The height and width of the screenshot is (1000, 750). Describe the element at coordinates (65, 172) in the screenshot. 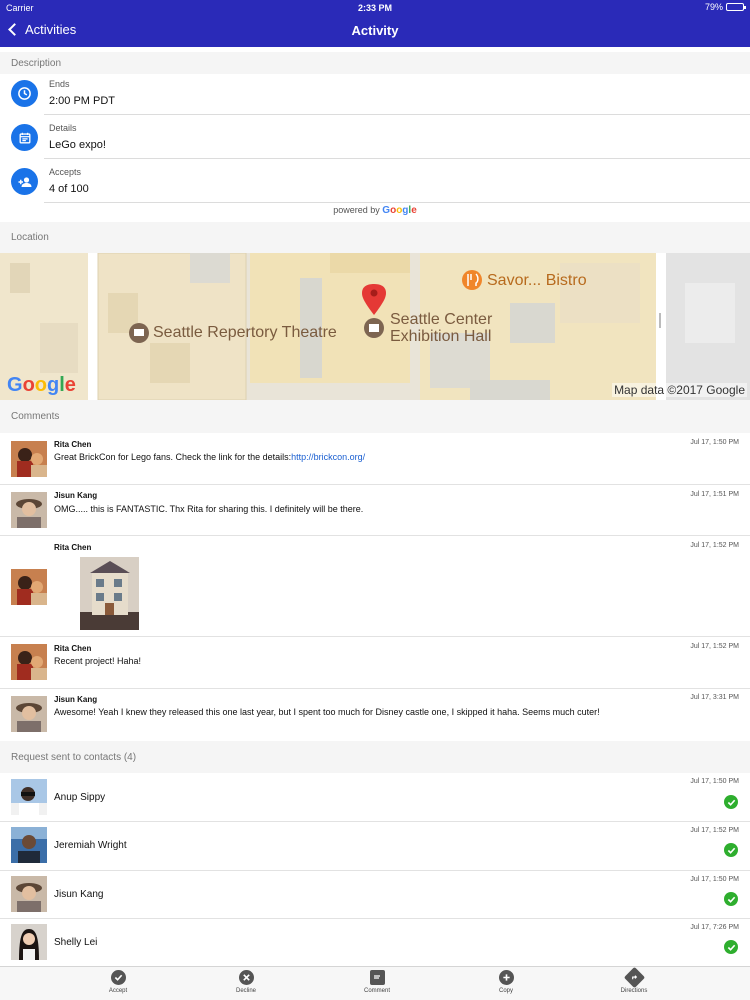

I see `accepts-label: Accepts` at that location.